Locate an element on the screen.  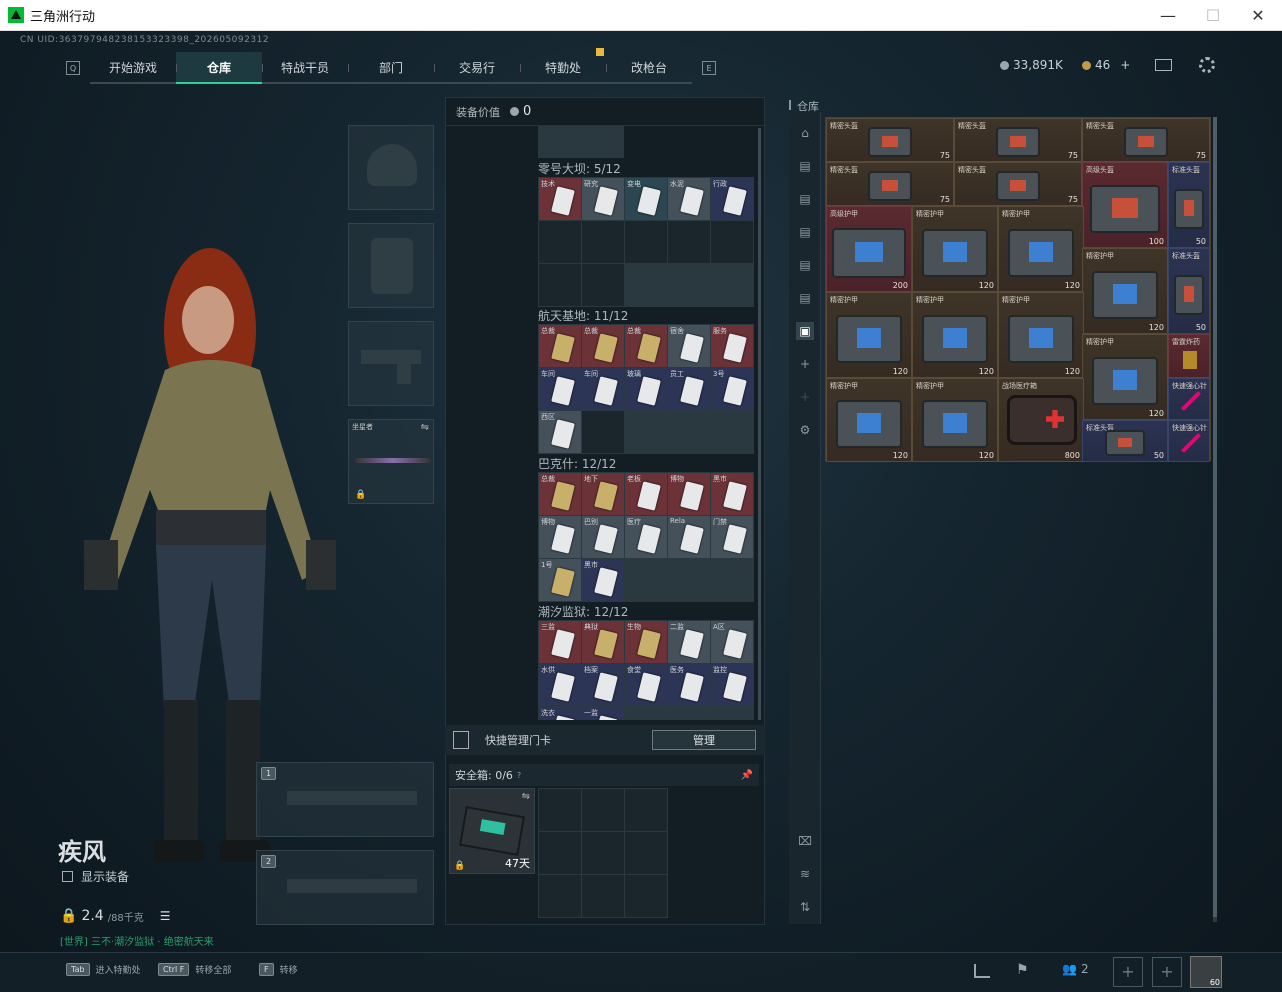
pin-icon: 📌 is located at coordinates (747, 775).